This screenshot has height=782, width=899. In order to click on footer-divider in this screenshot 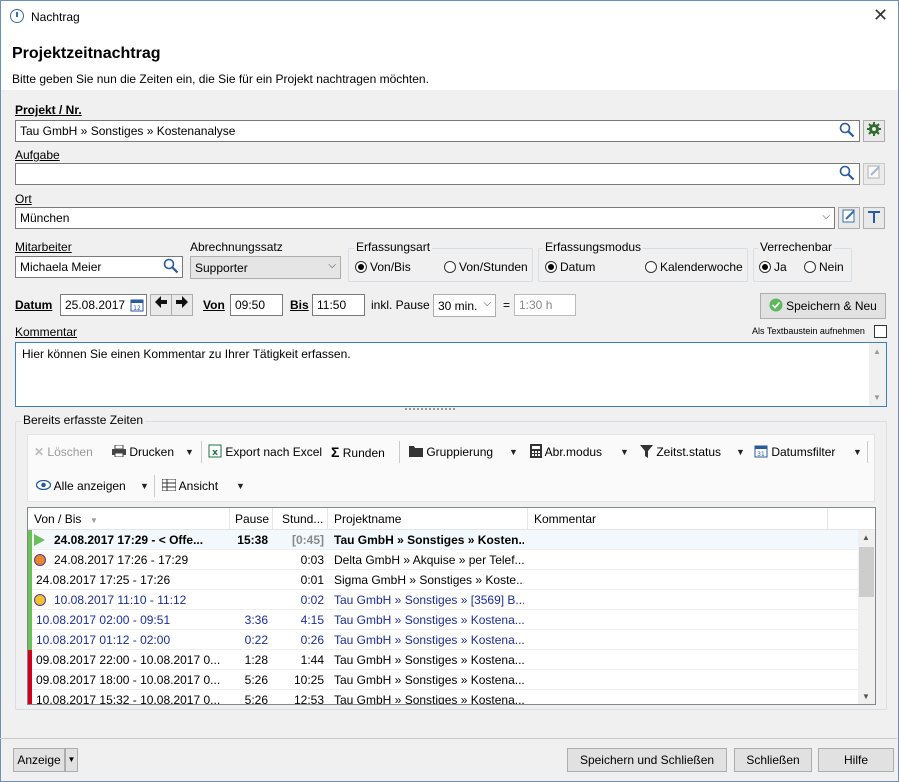, I will do `click(448, 738)`.